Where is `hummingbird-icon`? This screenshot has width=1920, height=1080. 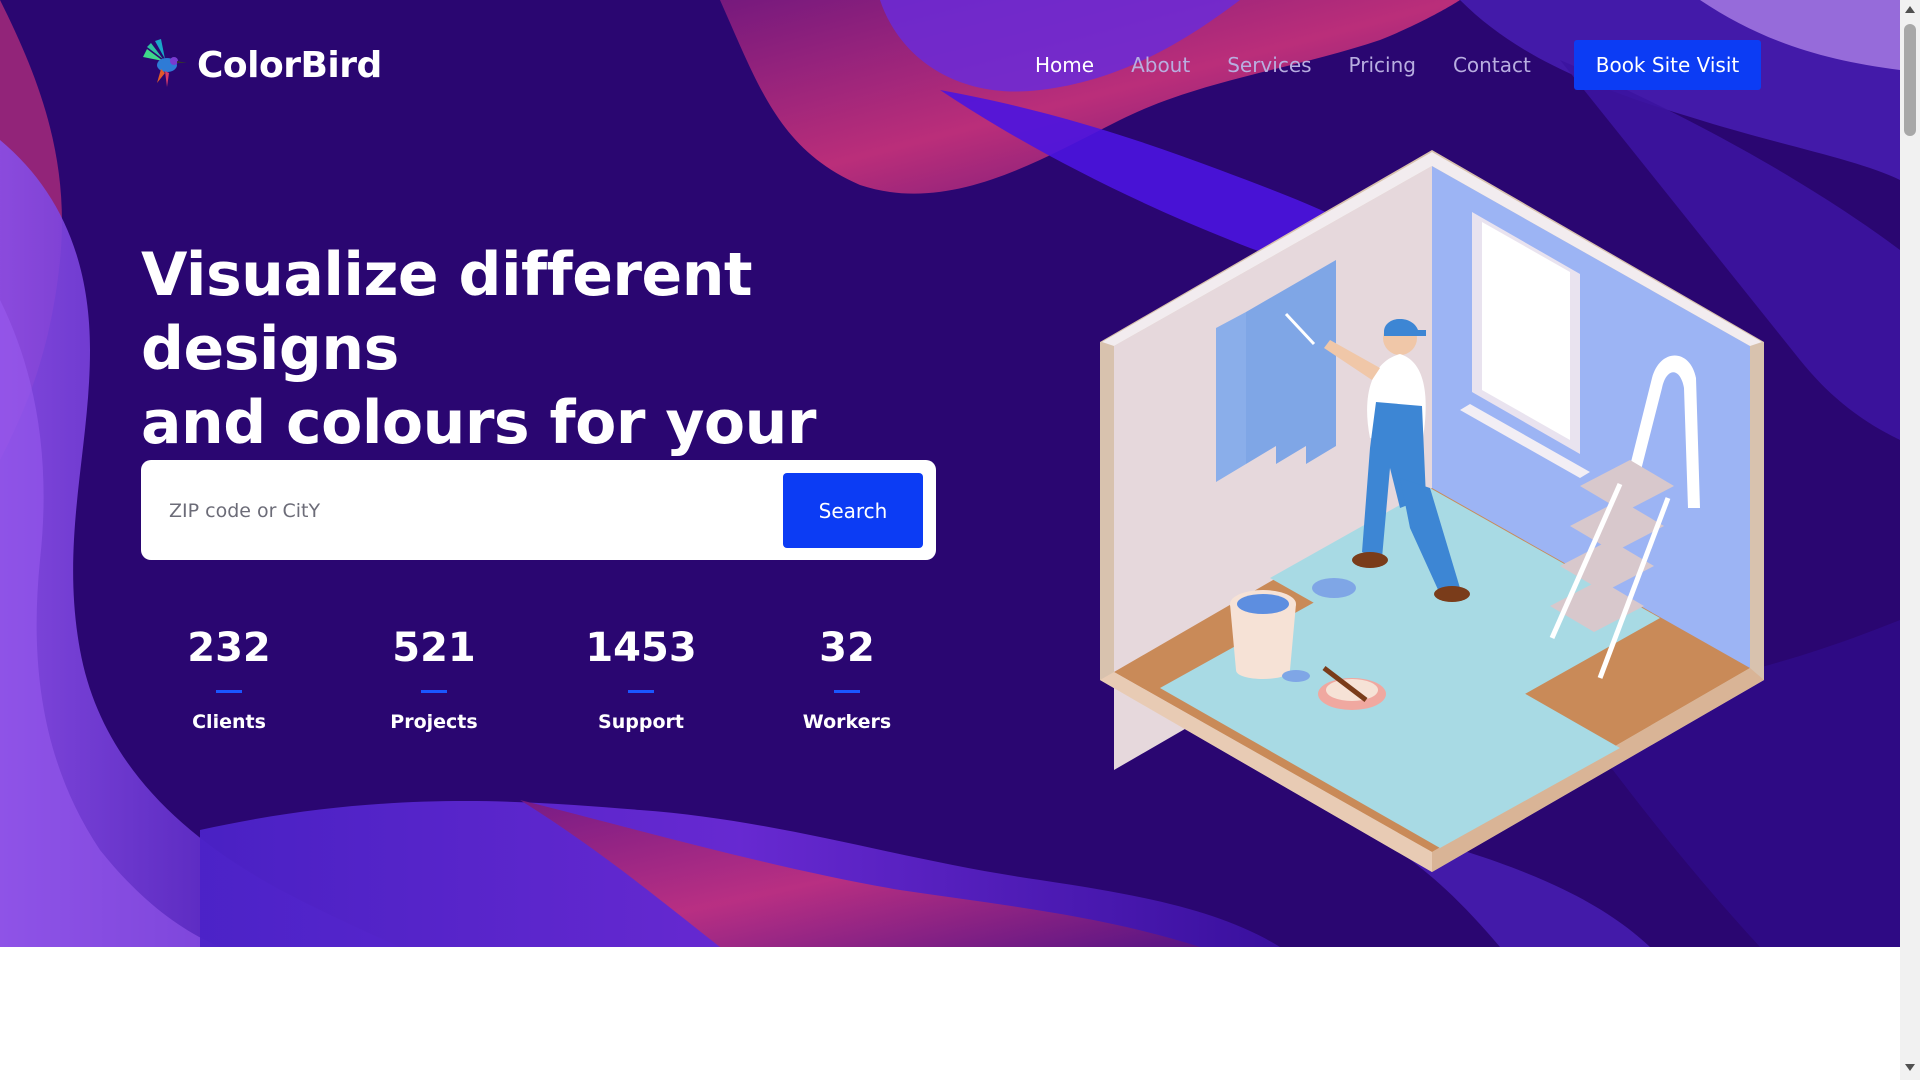
hummingbird-icon is located at coordinates (165, 63).